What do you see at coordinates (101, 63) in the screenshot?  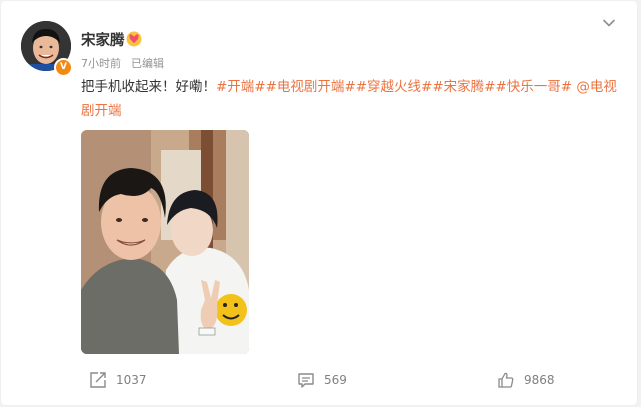 I see `post-time: 7小时前` at bounding box center [101, 63].